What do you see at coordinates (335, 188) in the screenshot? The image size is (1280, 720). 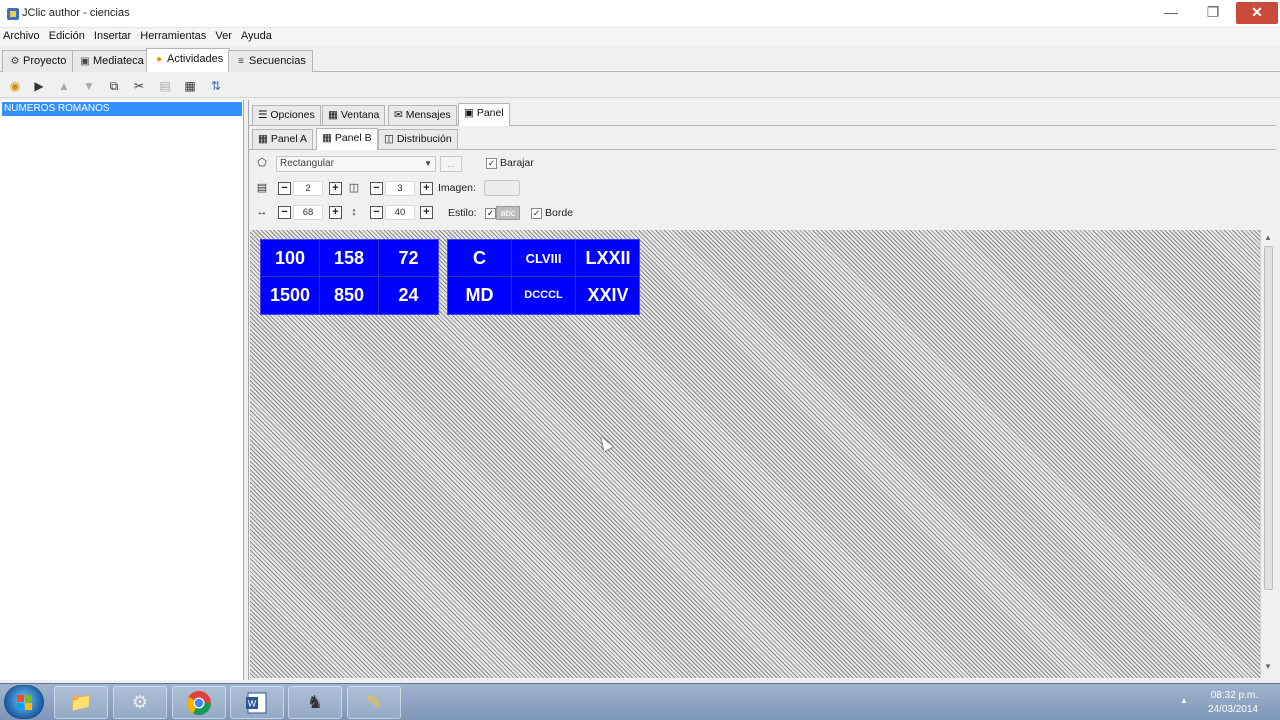 I see `rows-increment-button: +` at bounding box center [335, 188].